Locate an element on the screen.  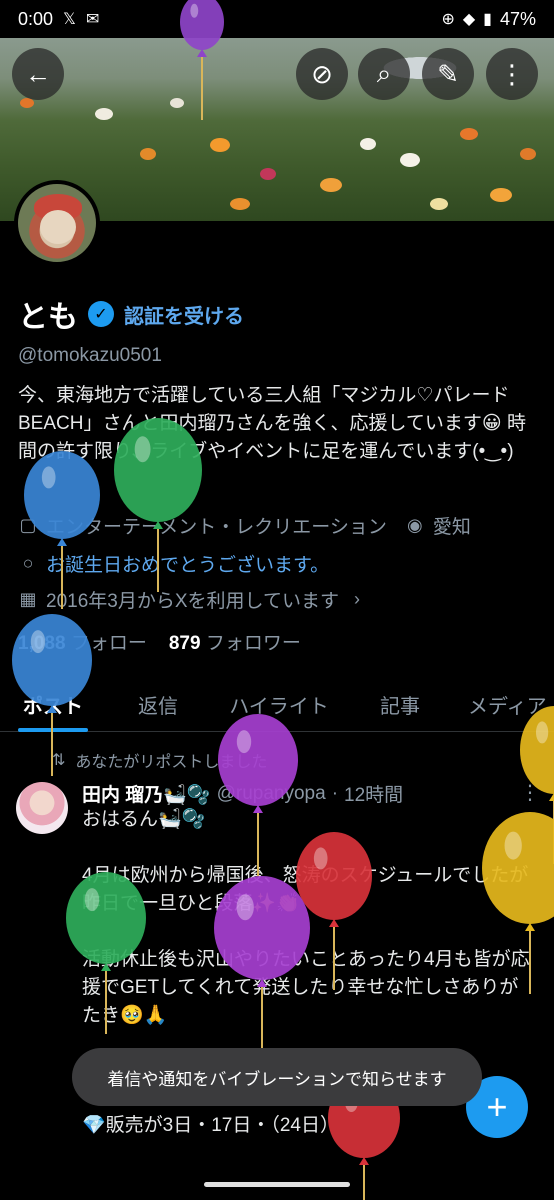
repost-text: あなたがリポストしました is located at coordinates (171, 762).